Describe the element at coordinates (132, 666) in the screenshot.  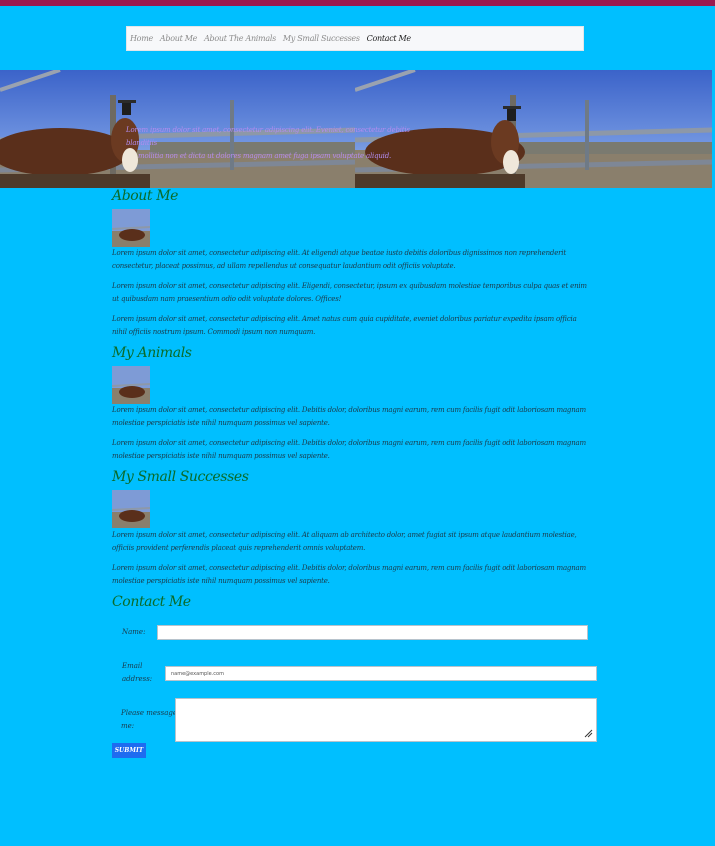
I see `email-label-line-1: Email` at that location.